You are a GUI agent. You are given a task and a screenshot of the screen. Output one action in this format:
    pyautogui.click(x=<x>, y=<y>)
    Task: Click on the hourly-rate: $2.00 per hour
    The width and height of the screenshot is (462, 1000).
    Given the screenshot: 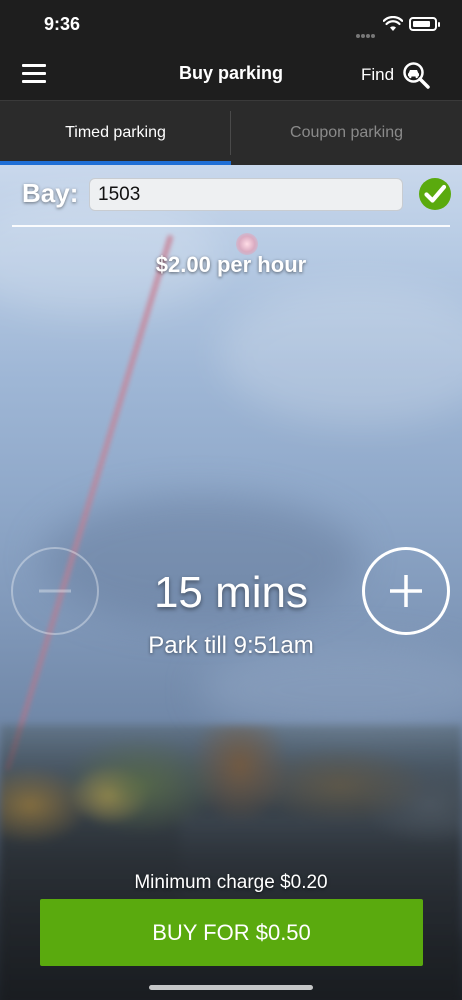 What is the action you would take?
    pyautogui.click(x=231, y=264)
    